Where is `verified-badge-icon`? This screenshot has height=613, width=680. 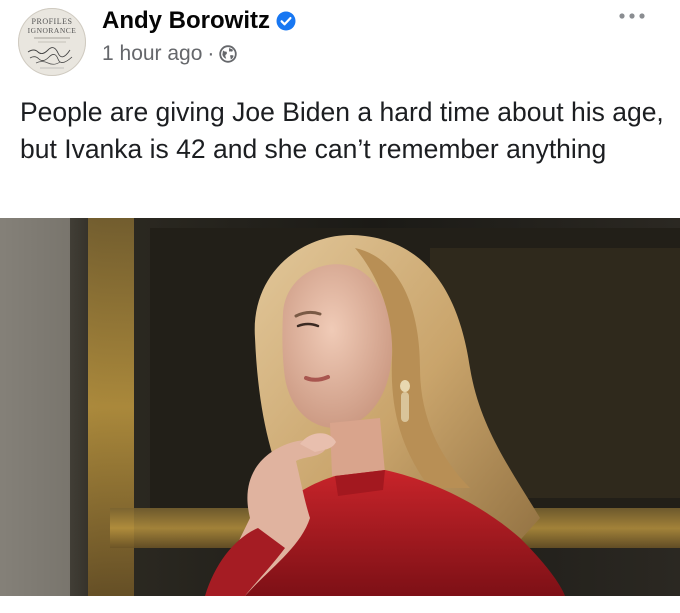
verified-badge-icon is located at coordinates (286, 21).